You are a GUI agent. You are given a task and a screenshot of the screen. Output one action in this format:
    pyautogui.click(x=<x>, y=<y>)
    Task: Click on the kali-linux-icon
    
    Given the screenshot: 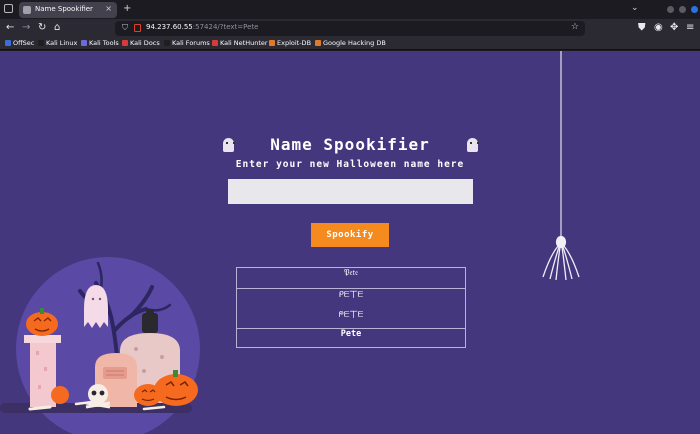 What is the action you would take?
    pyautogui.click(x=41, y=43)
    